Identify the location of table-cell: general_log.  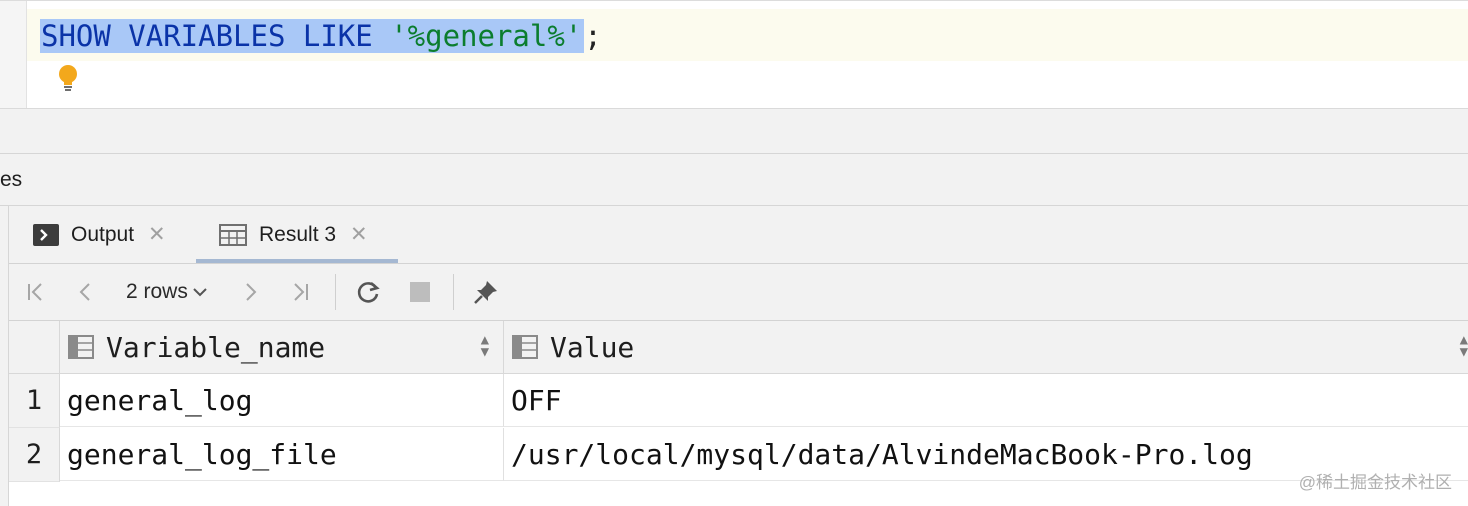
(282, 400).